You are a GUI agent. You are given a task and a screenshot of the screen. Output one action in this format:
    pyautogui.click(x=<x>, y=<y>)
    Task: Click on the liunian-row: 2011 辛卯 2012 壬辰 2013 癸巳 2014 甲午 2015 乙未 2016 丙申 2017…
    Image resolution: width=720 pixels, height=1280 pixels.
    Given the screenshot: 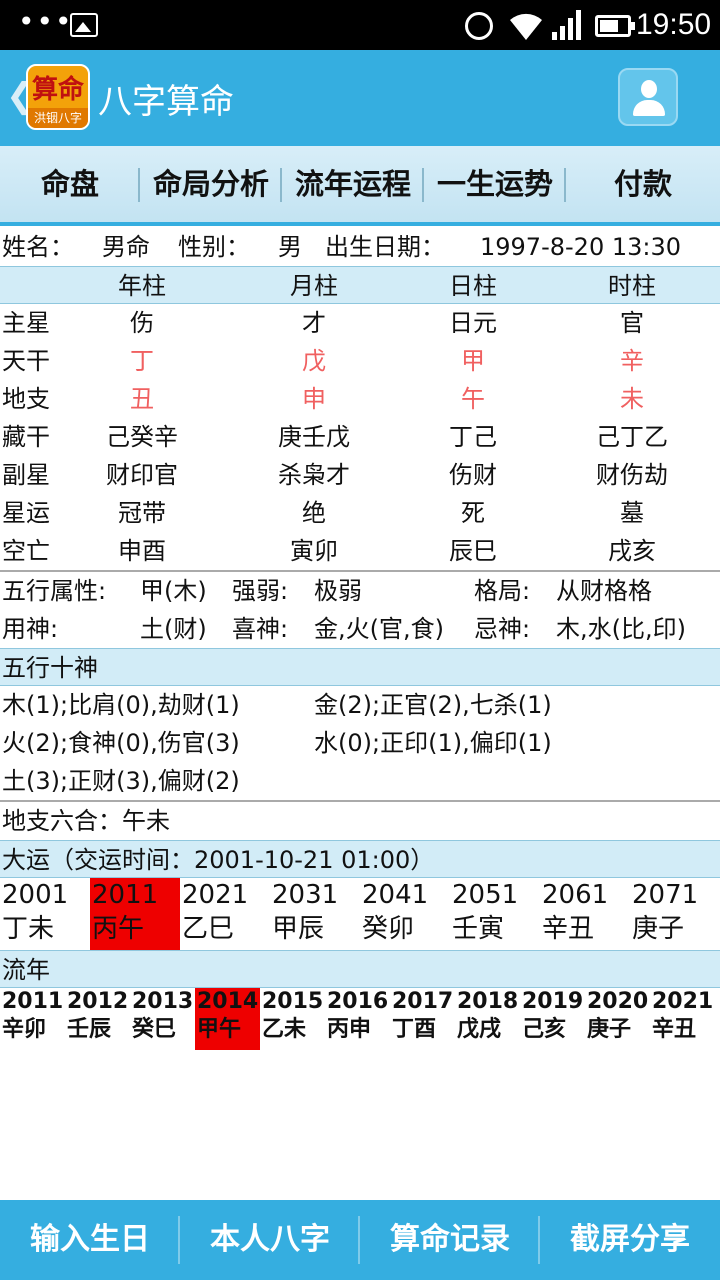 What is the action you would take?
    pyautogui.click(x=360, y=1019)
    